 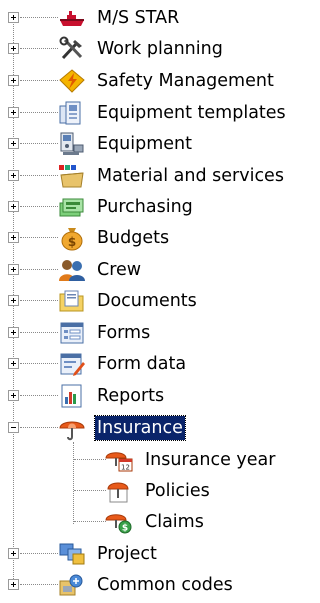 What do you see at coordinates (160, 49) in the screenshot?
I see `tree-item-label: Work planning` at bounding box center [160, 49].